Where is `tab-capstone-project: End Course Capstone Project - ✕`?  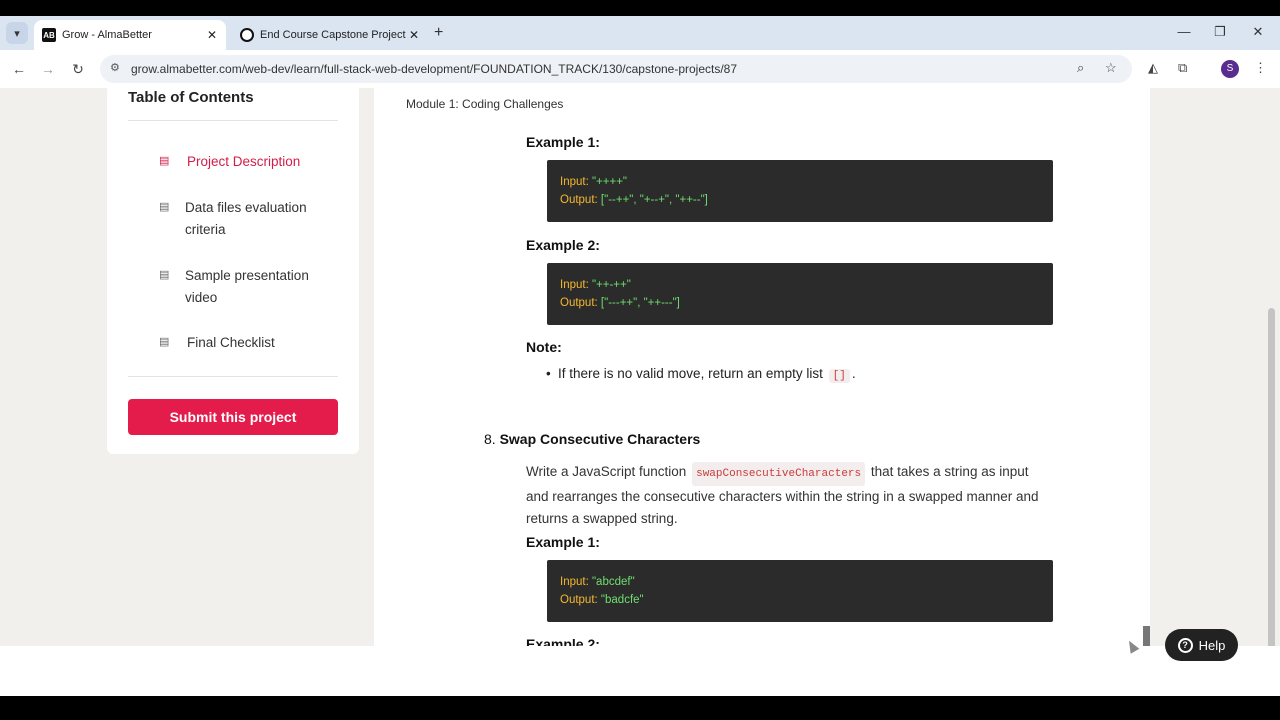 tab-capstone-project: End Course Capstone Project - ✕ is located at coordinates (330, 35).